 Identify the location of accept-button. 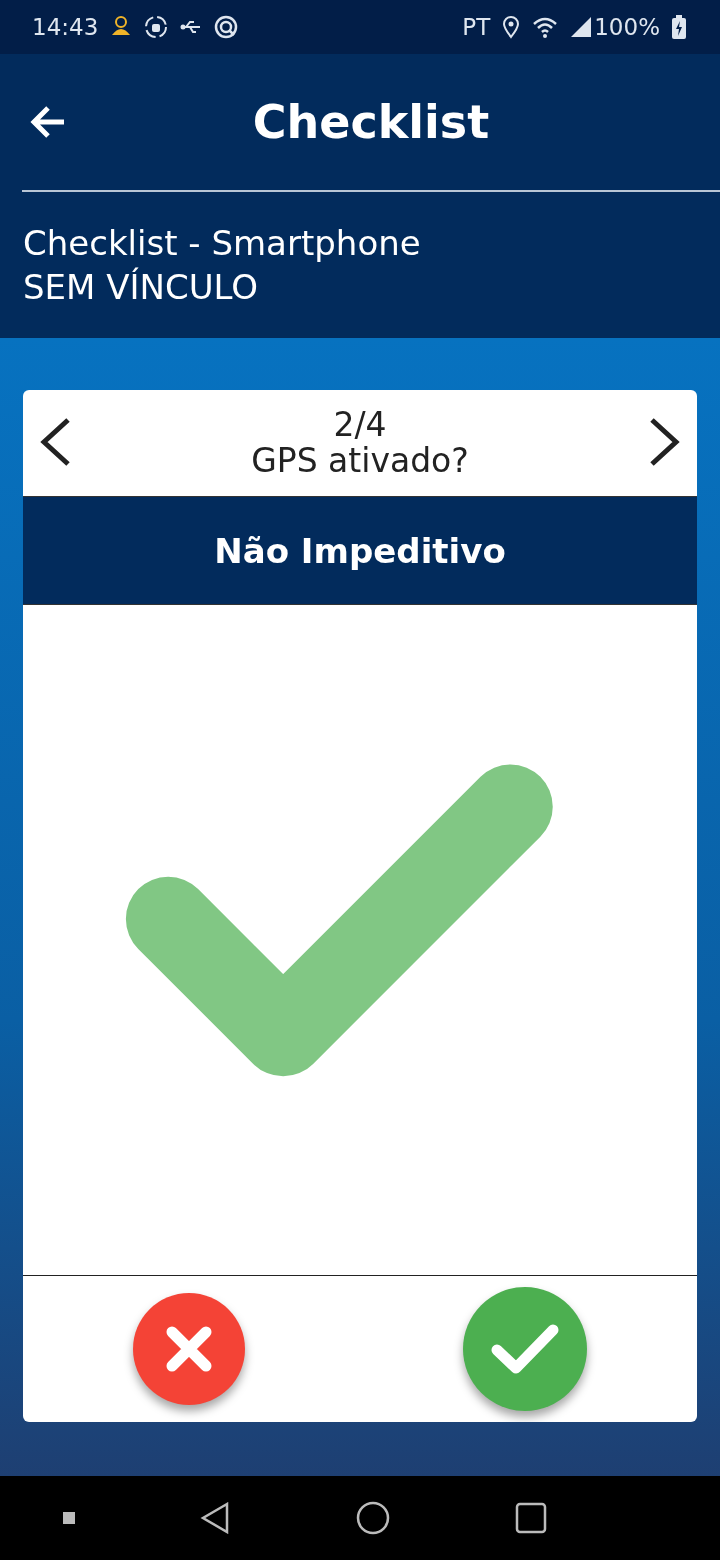
(525, 1349).